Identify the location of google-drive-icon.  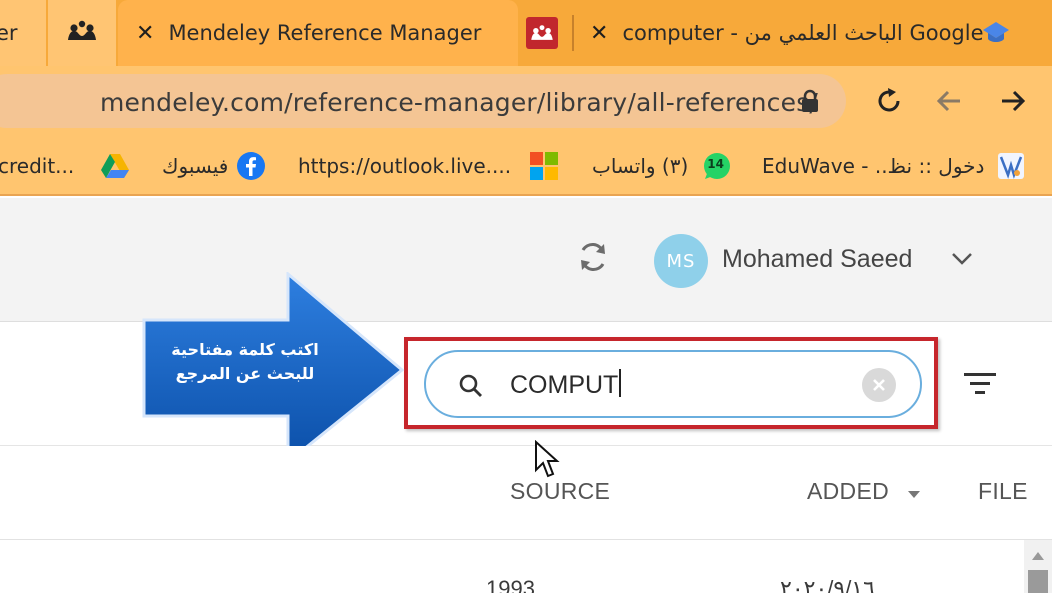
(115, 166).